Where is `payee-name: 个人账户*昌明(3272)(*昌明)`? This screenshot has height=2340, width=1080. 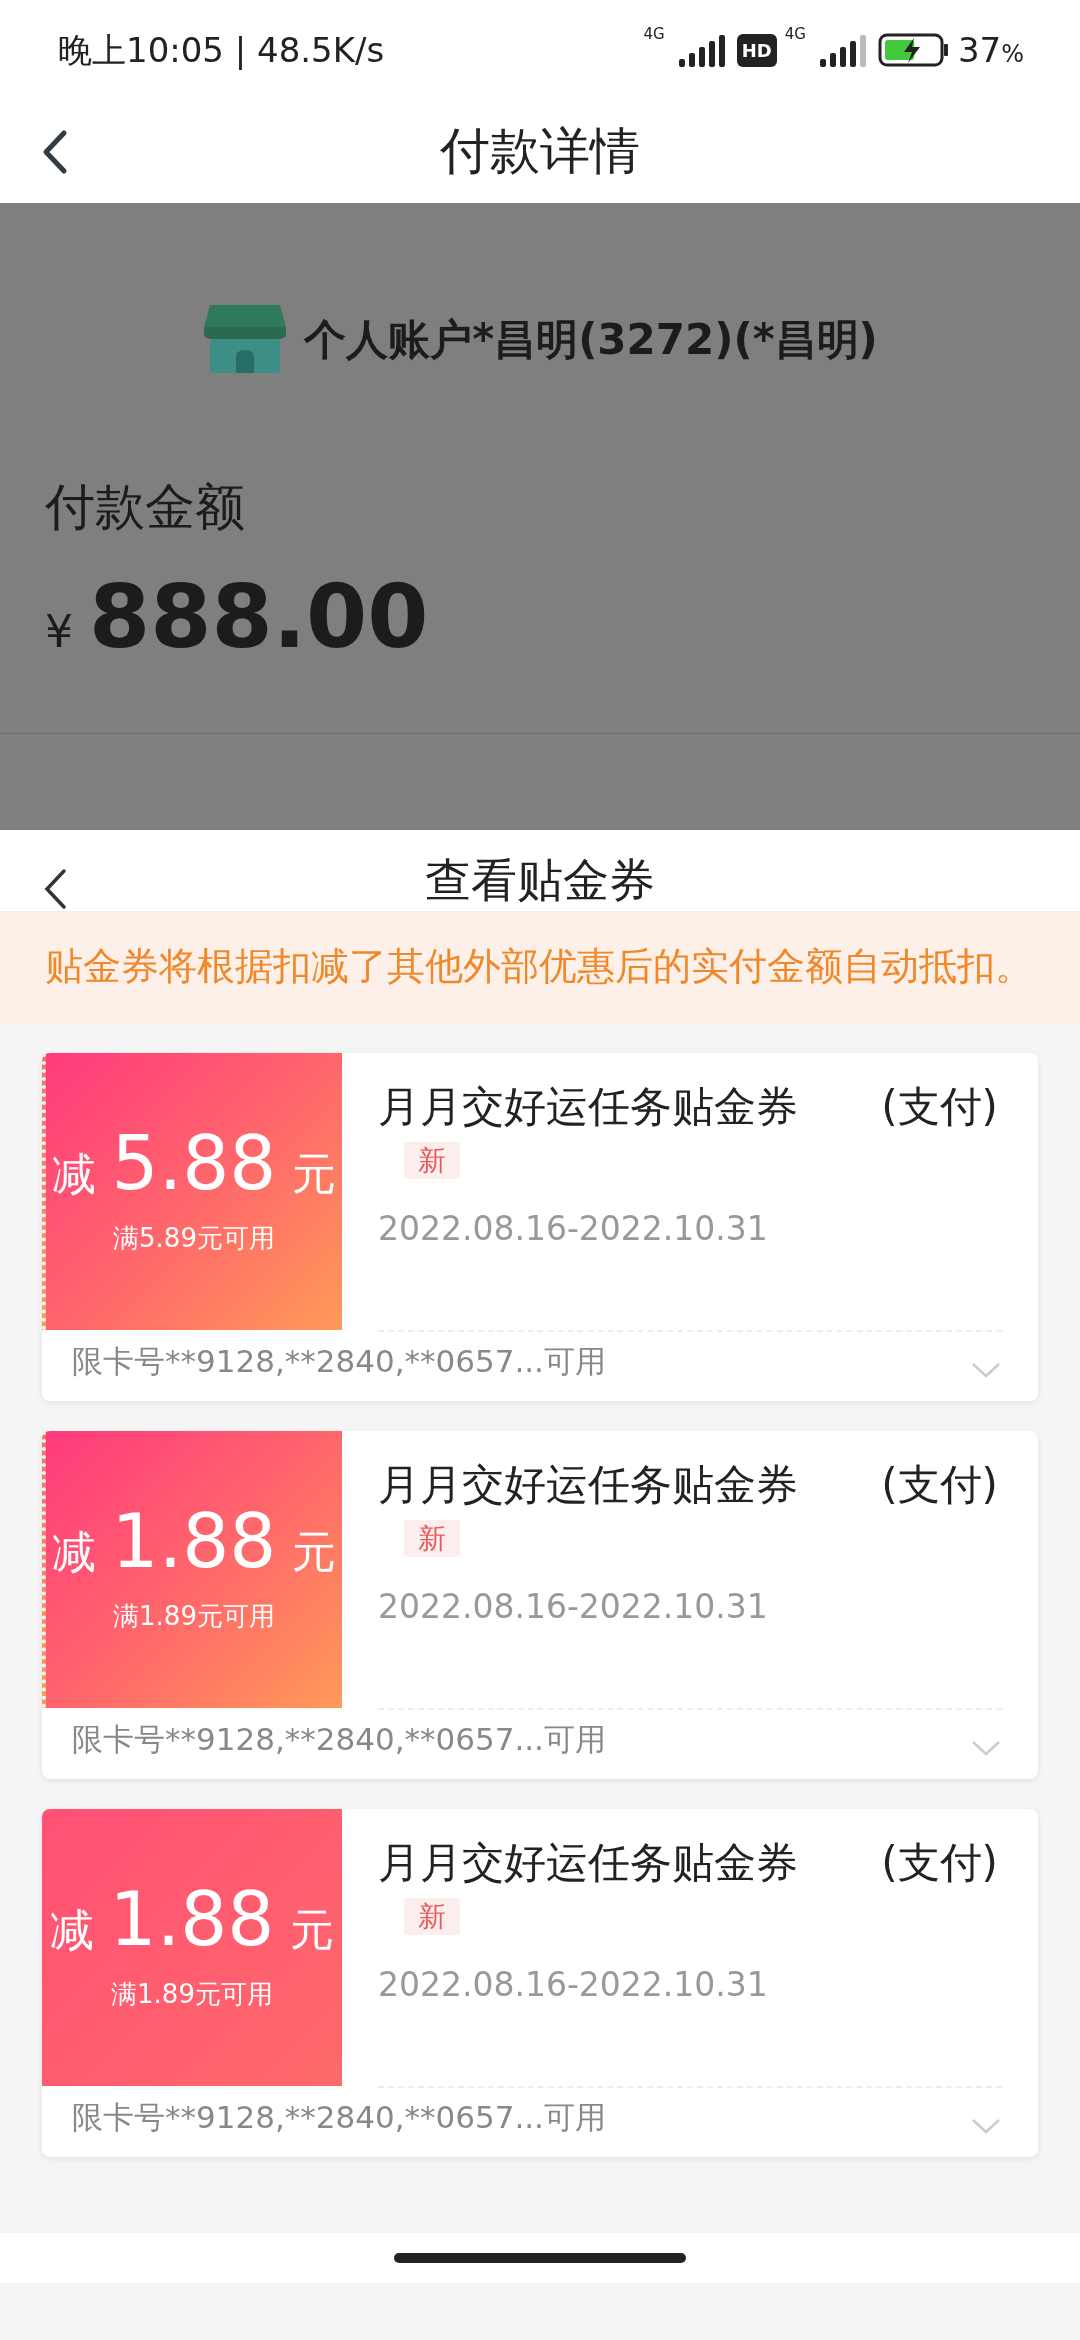
payee-name: 个人账户*昌明(3272)(*昌明) is located at coordinates (591, 339).